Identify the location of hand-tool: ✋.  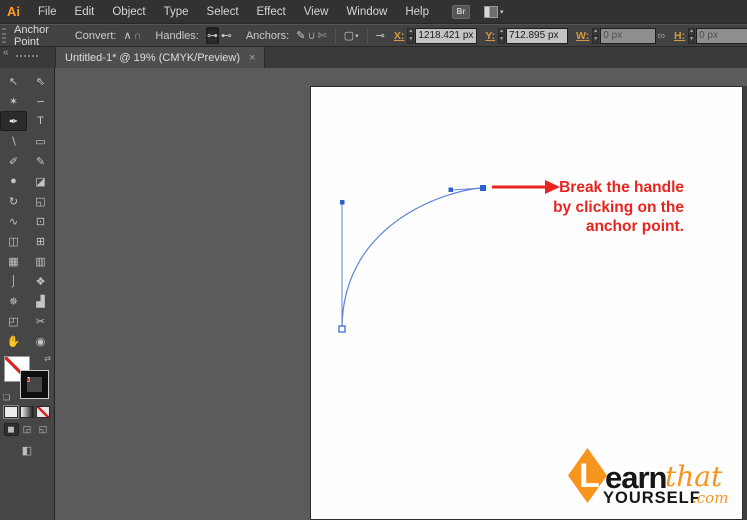
(13, 341).